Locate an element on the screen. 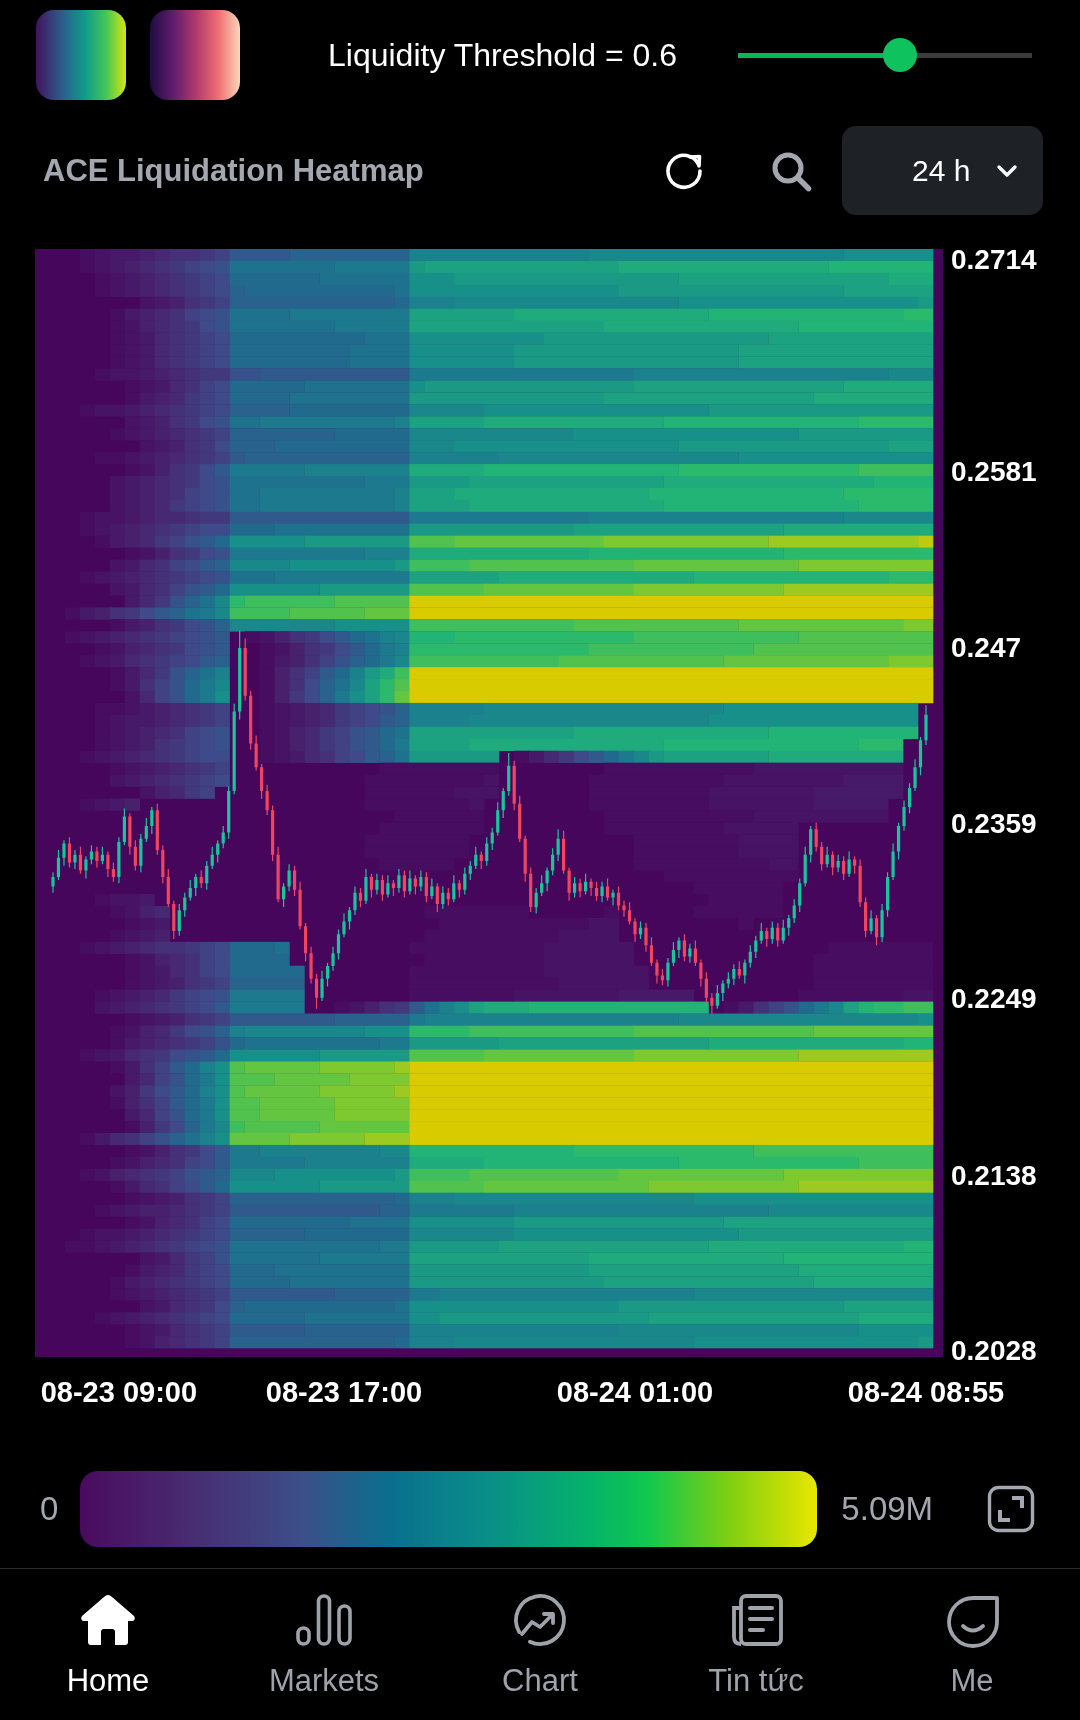 The height and width of the screenshot is (1720, 1080). time-label: 08-23 17:00 is located at coordinates (344, 1392).